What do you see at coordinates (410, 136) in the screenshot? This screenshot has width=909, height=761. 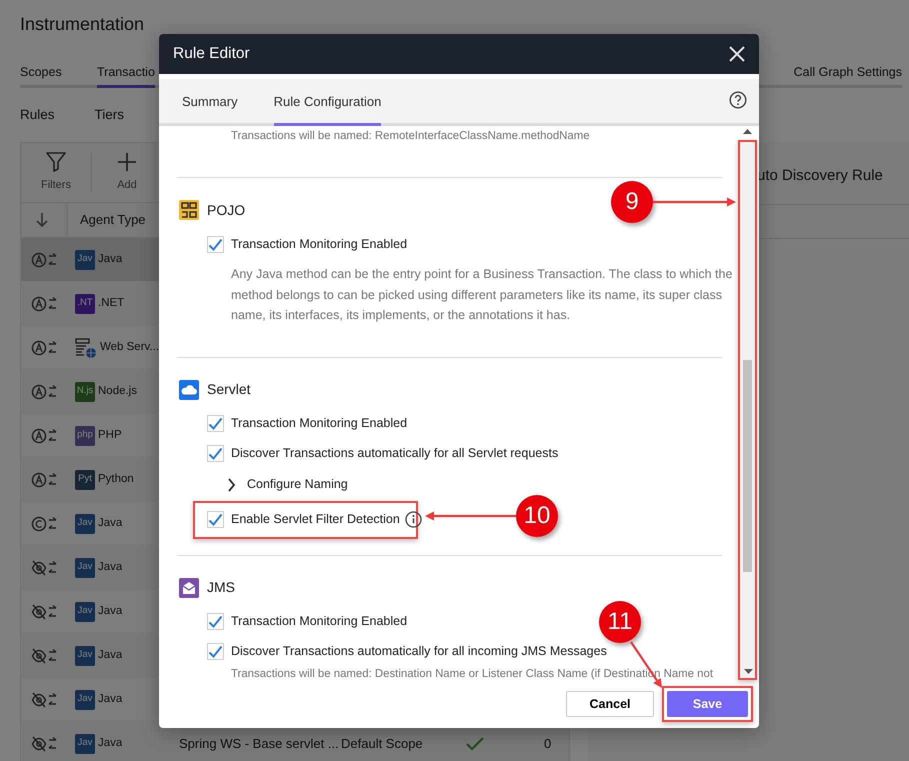 I see `naming-note: Transactions will be named: RemoteInterfaceClassName.methodName` at bounding box center [410, 136].